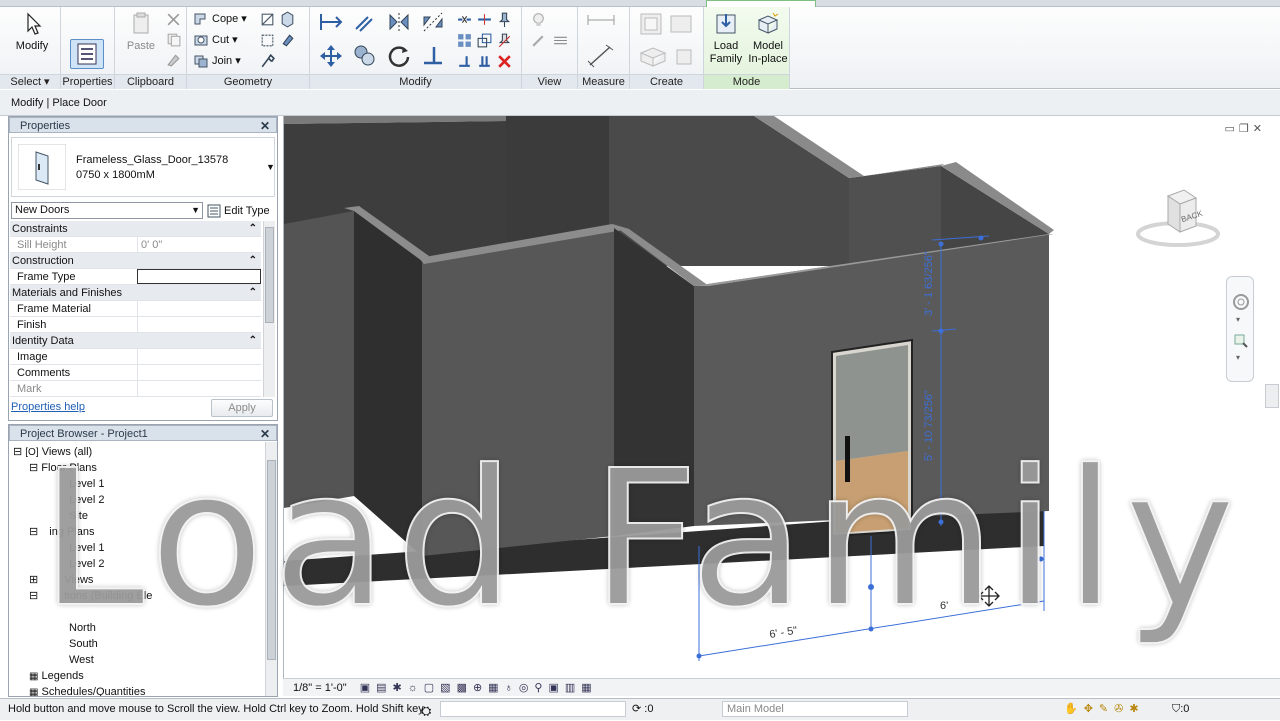  What do you see at coordinates (331, 56) in the screenshot?
I see `move-icon` at bounding box center [331, 56].